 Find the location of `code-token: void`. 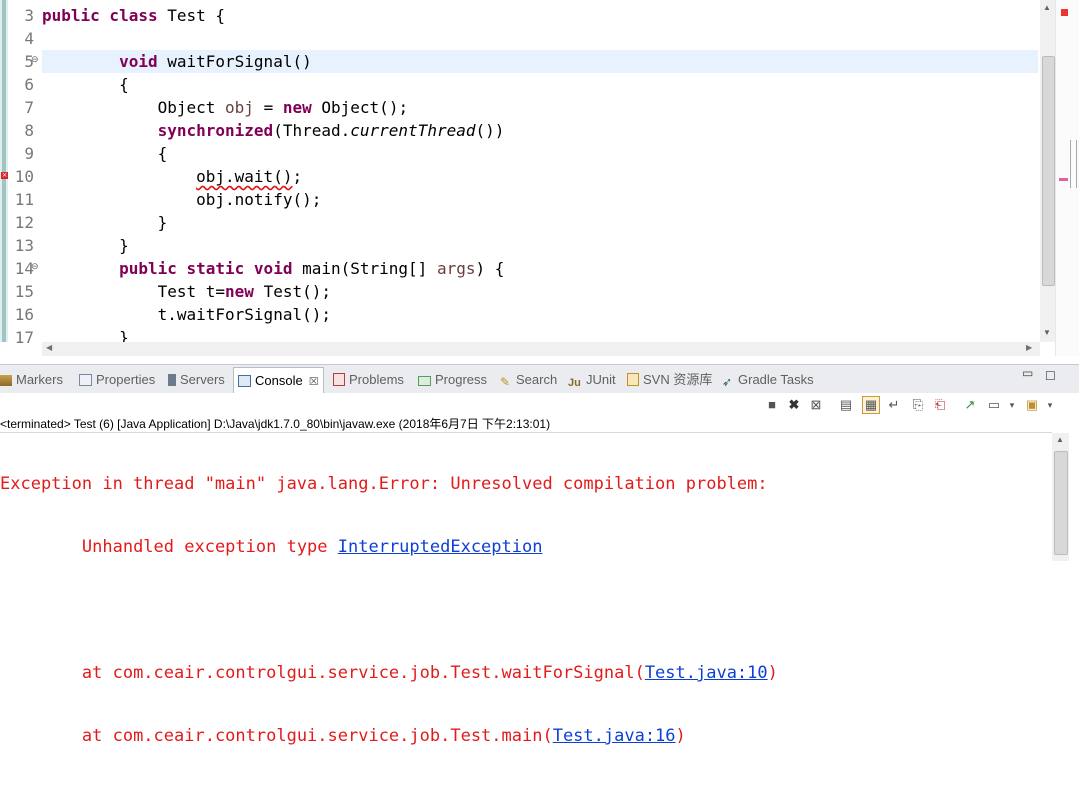

code-token: void is located at coordinates (138, 61).